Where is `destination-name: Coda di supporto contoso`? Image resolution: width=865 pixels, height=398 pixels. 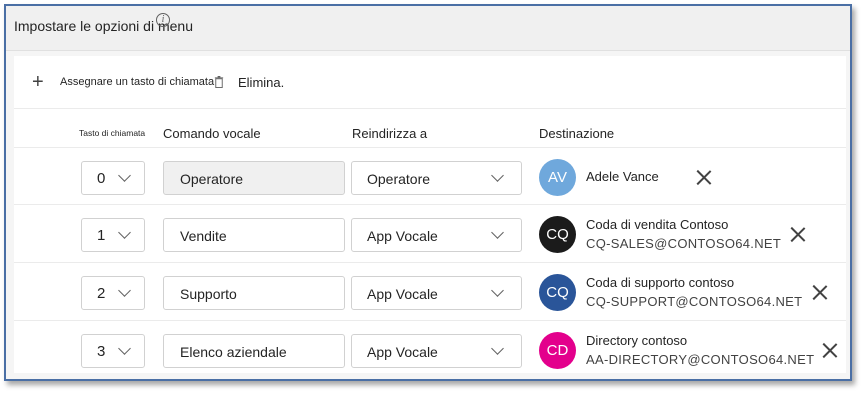 destination-name: Coda di supporto contoso is located at coordinates (660, 282).